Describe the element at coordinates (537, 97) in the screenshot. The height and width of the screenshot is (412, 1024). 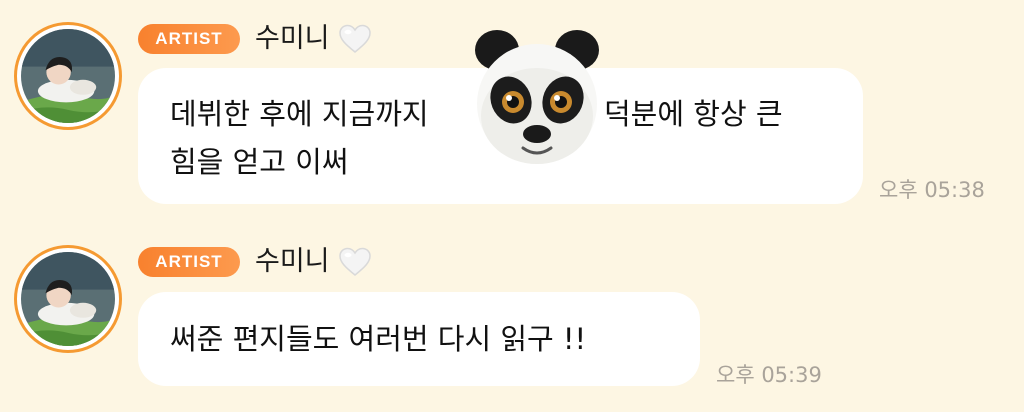
I see `panda-emoji-sticker` at that location.